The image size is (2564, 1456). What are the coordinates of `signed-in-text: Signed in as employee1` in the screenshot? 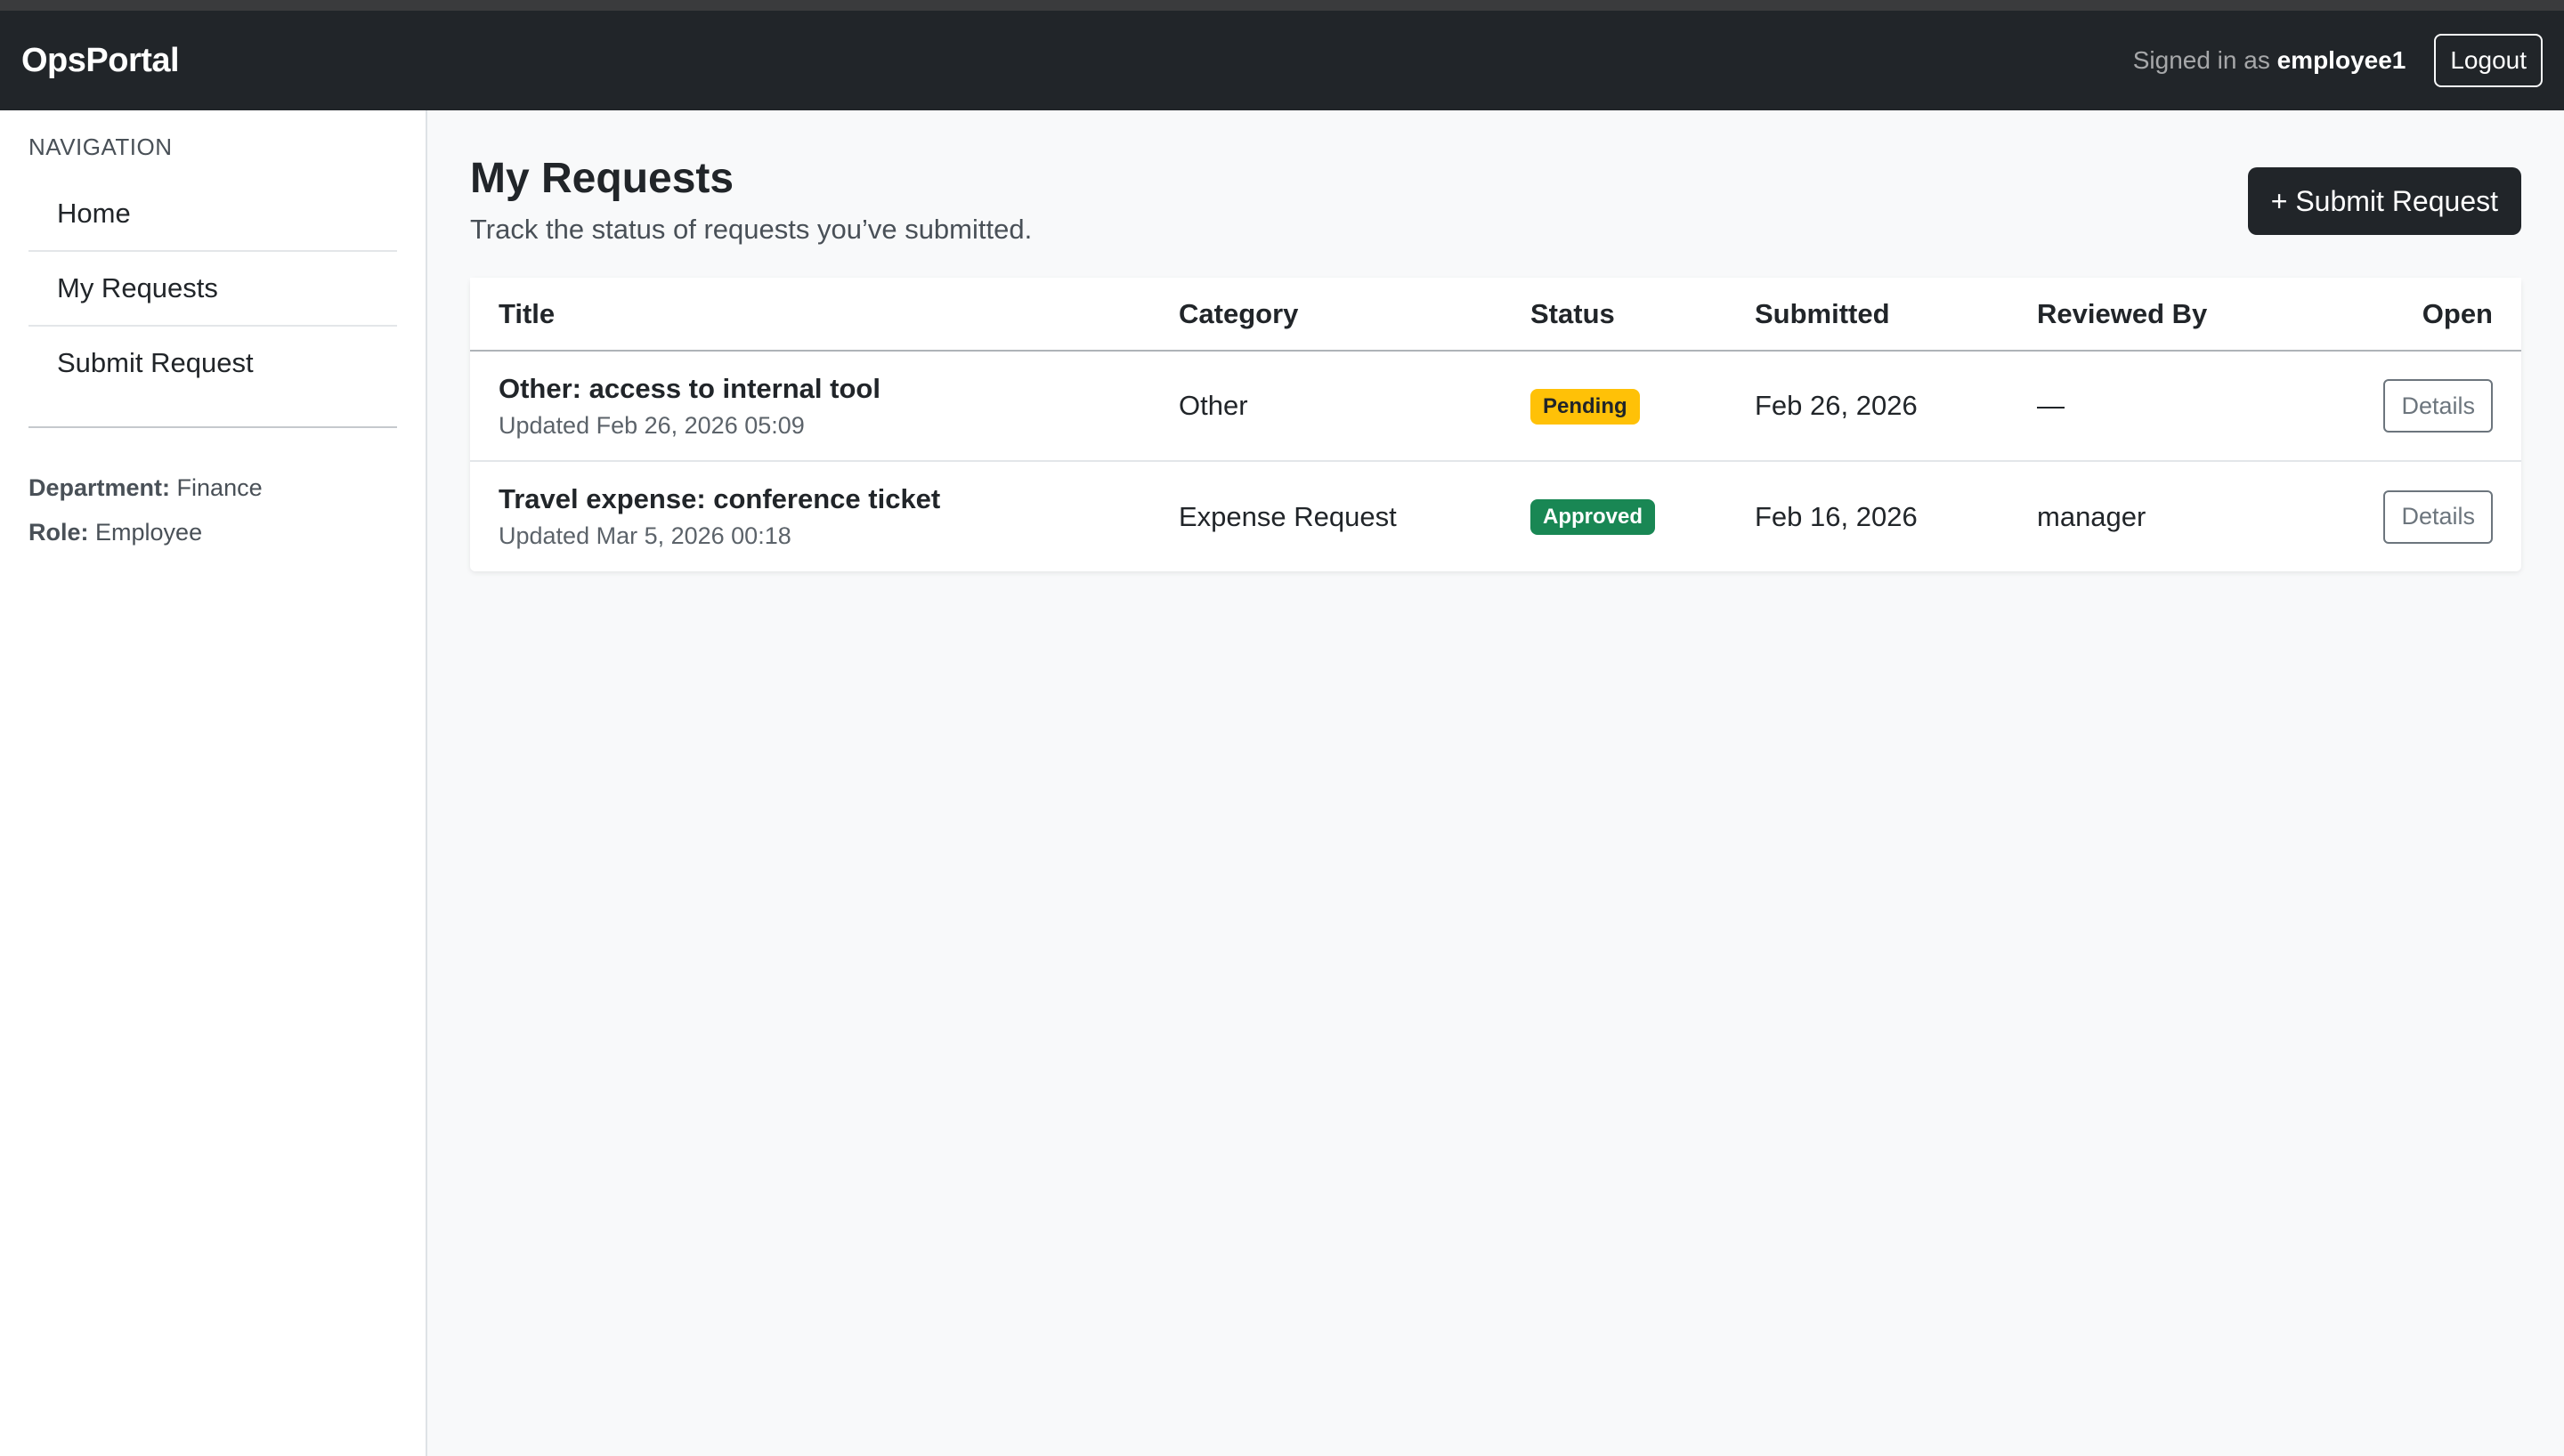 It's located at (2269, 60).